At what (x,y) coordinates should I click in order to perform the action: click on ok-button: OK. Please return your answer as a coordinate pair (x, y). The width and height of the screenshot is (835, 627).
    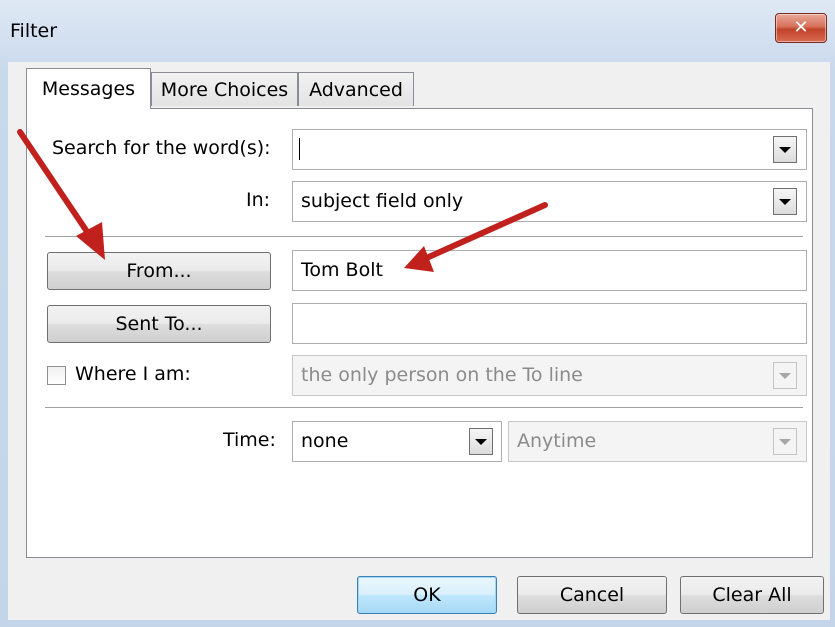
    Looking at the image, I should click on (427, 595).